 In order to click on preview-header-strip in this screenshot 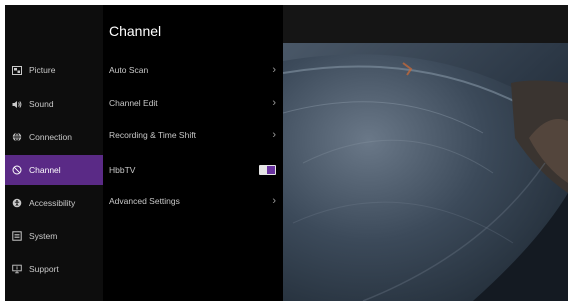, I will do `click(425, 24)`.